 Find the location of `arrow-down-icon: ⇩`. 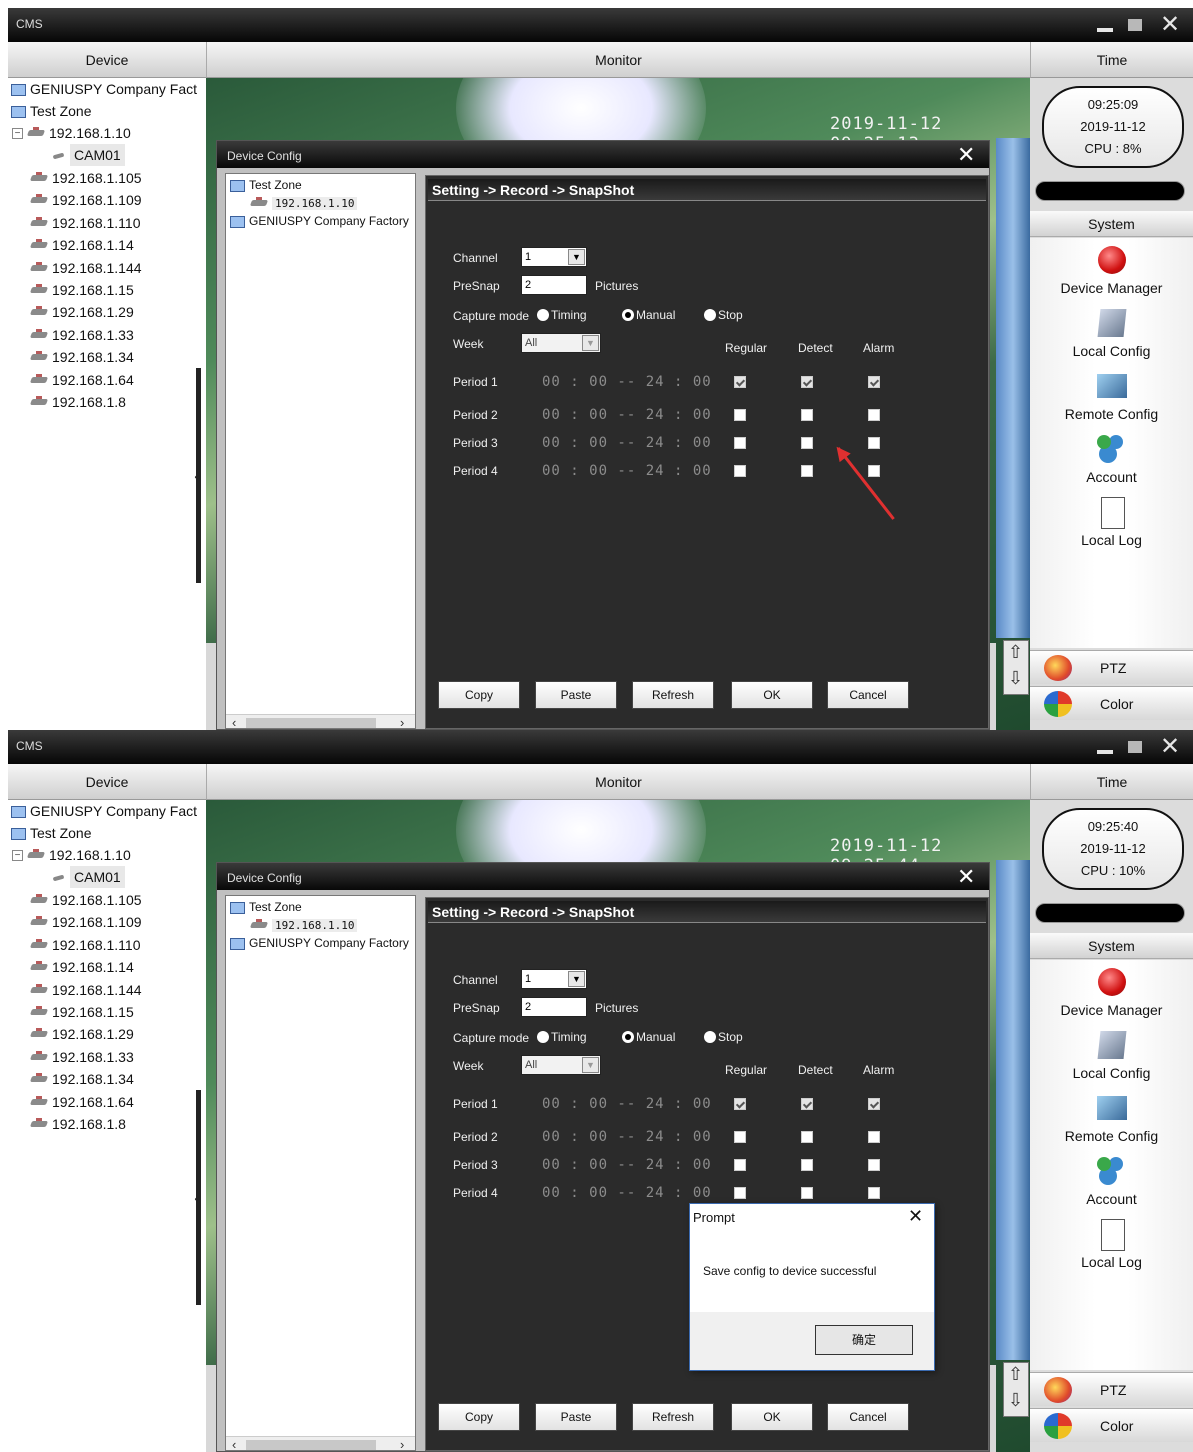

arrow-down-icon: ⇩ is located at coordinates (1015, 678).